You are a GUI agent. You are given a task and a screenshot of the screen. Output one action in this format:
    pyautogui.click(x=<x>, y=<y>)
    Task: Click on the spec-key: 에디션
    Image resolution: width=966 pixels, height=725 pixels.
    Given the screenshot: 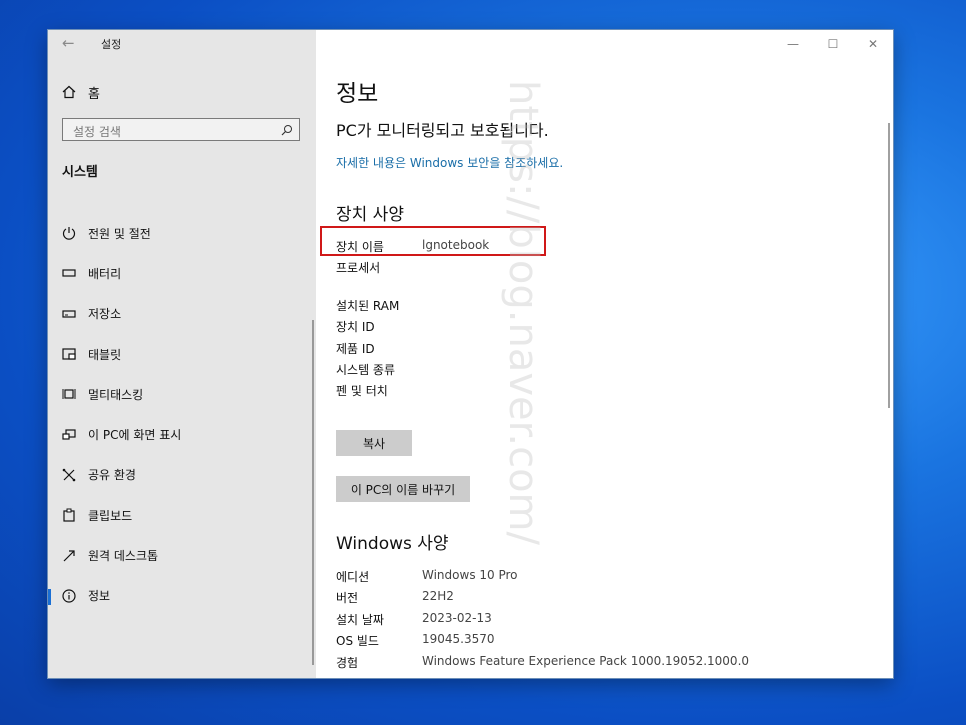 What is the action you would take?
    pyautogui.click(x=353, y=577)
    